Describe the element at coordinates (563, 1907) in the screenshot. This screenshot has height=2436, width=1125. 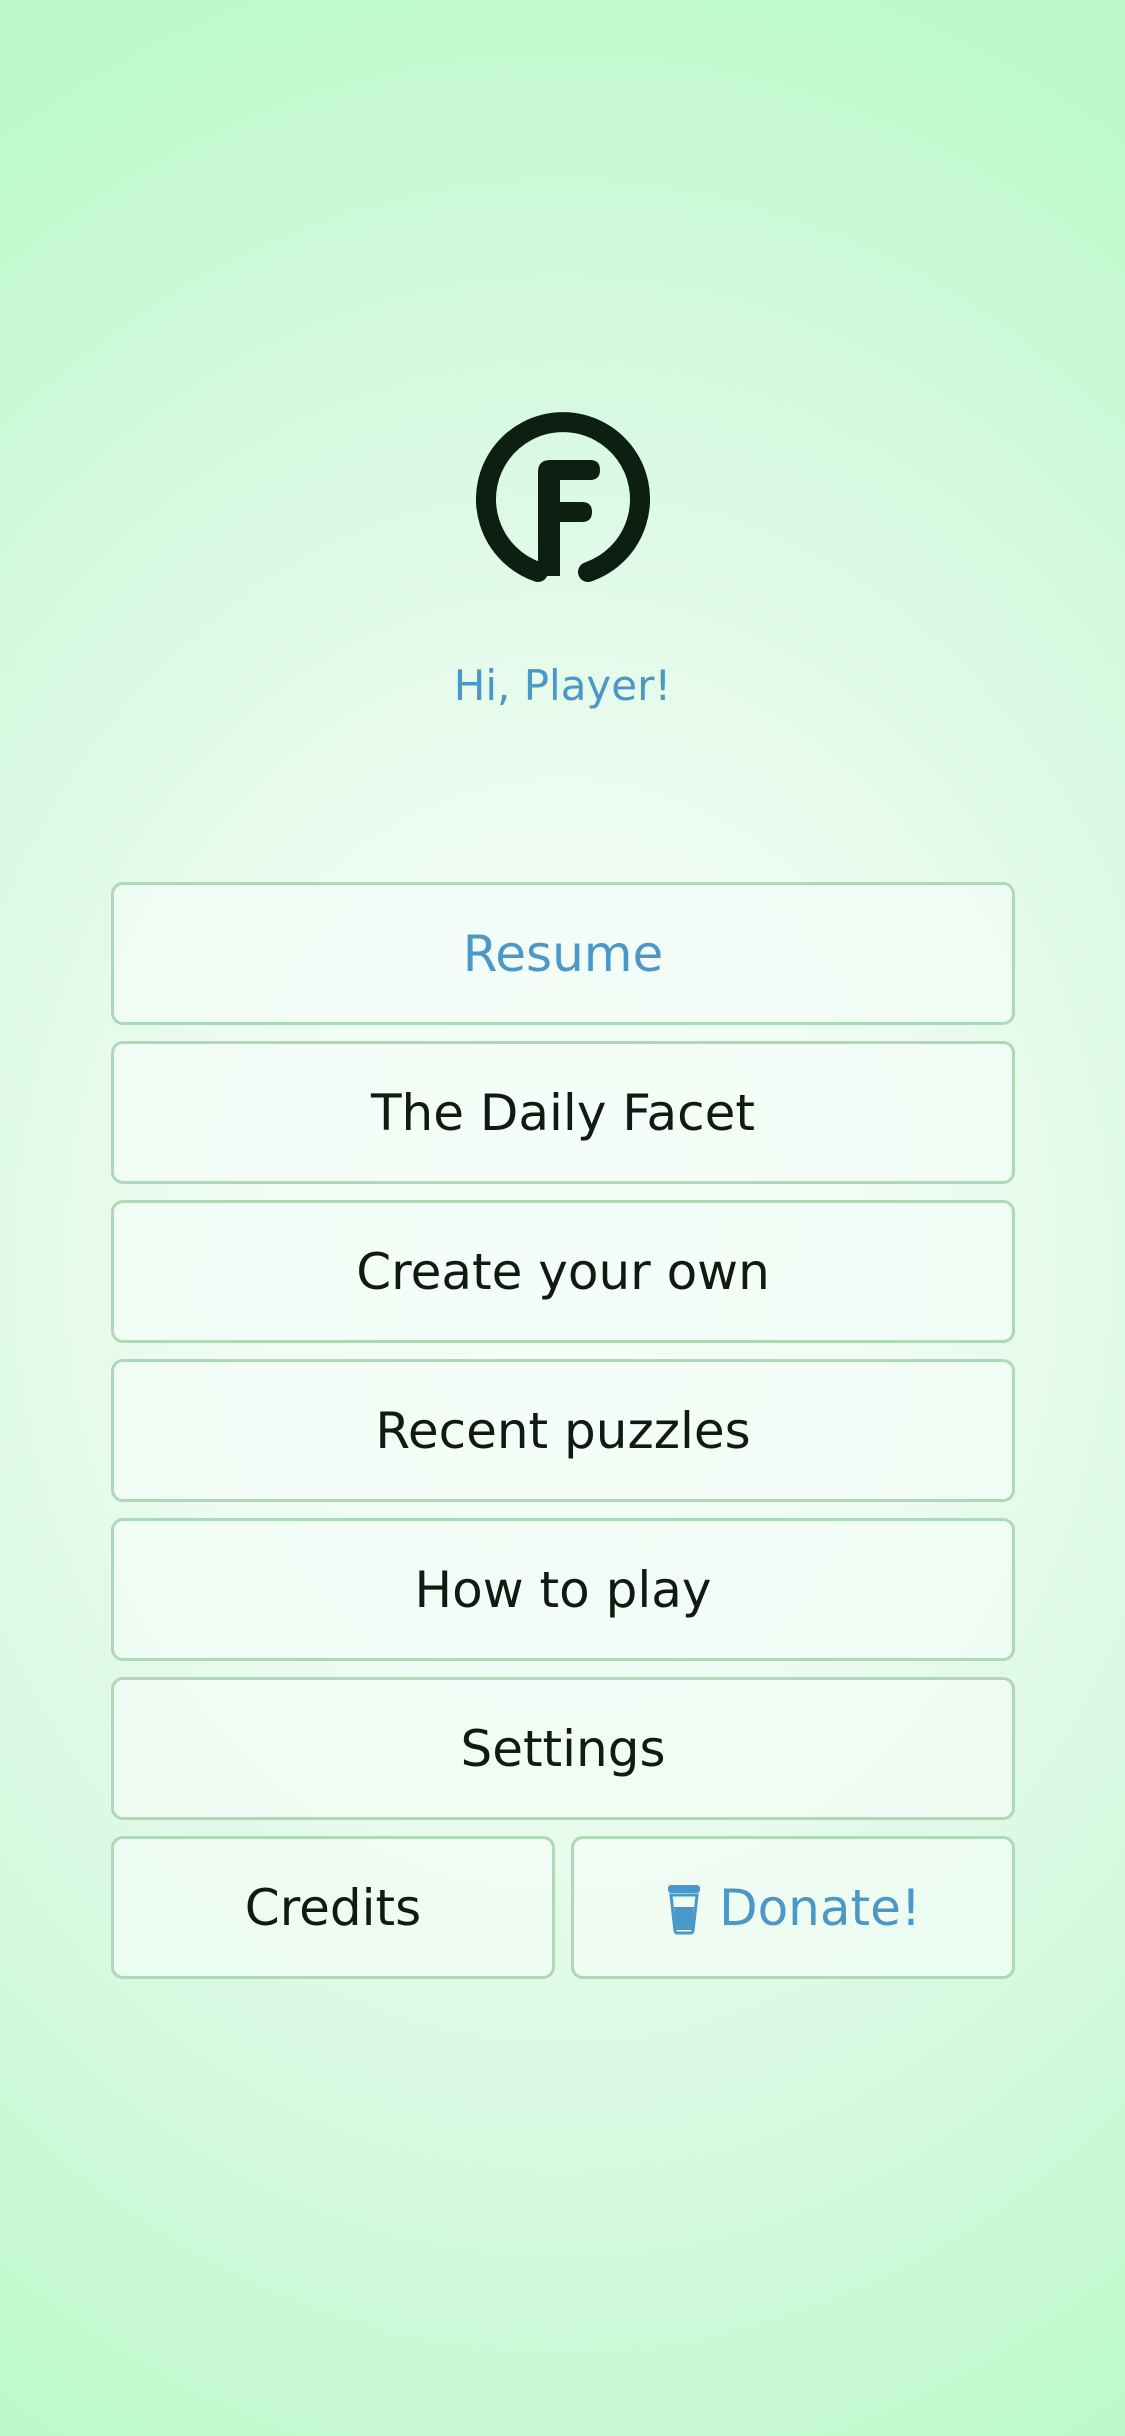
I see `bottom-button-row: Credits Donate!` at that location.